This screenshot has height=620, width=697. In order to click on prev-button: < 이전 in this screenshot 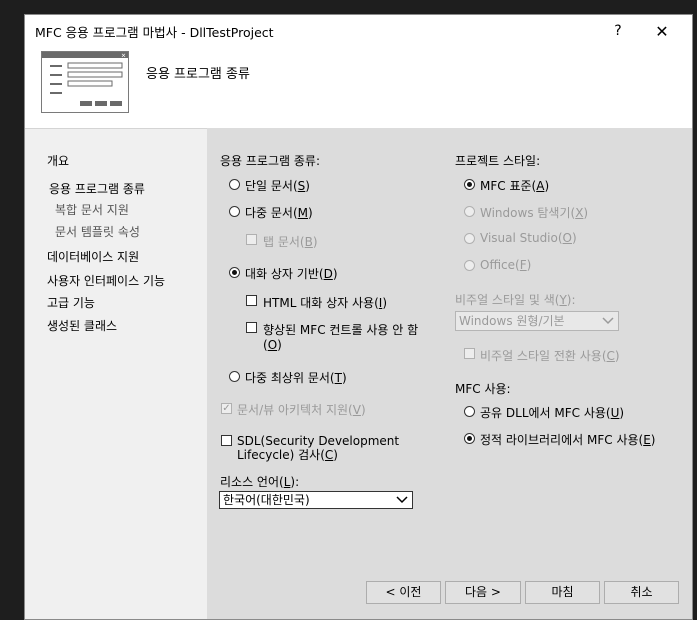, I will do `click(403, 592)`.